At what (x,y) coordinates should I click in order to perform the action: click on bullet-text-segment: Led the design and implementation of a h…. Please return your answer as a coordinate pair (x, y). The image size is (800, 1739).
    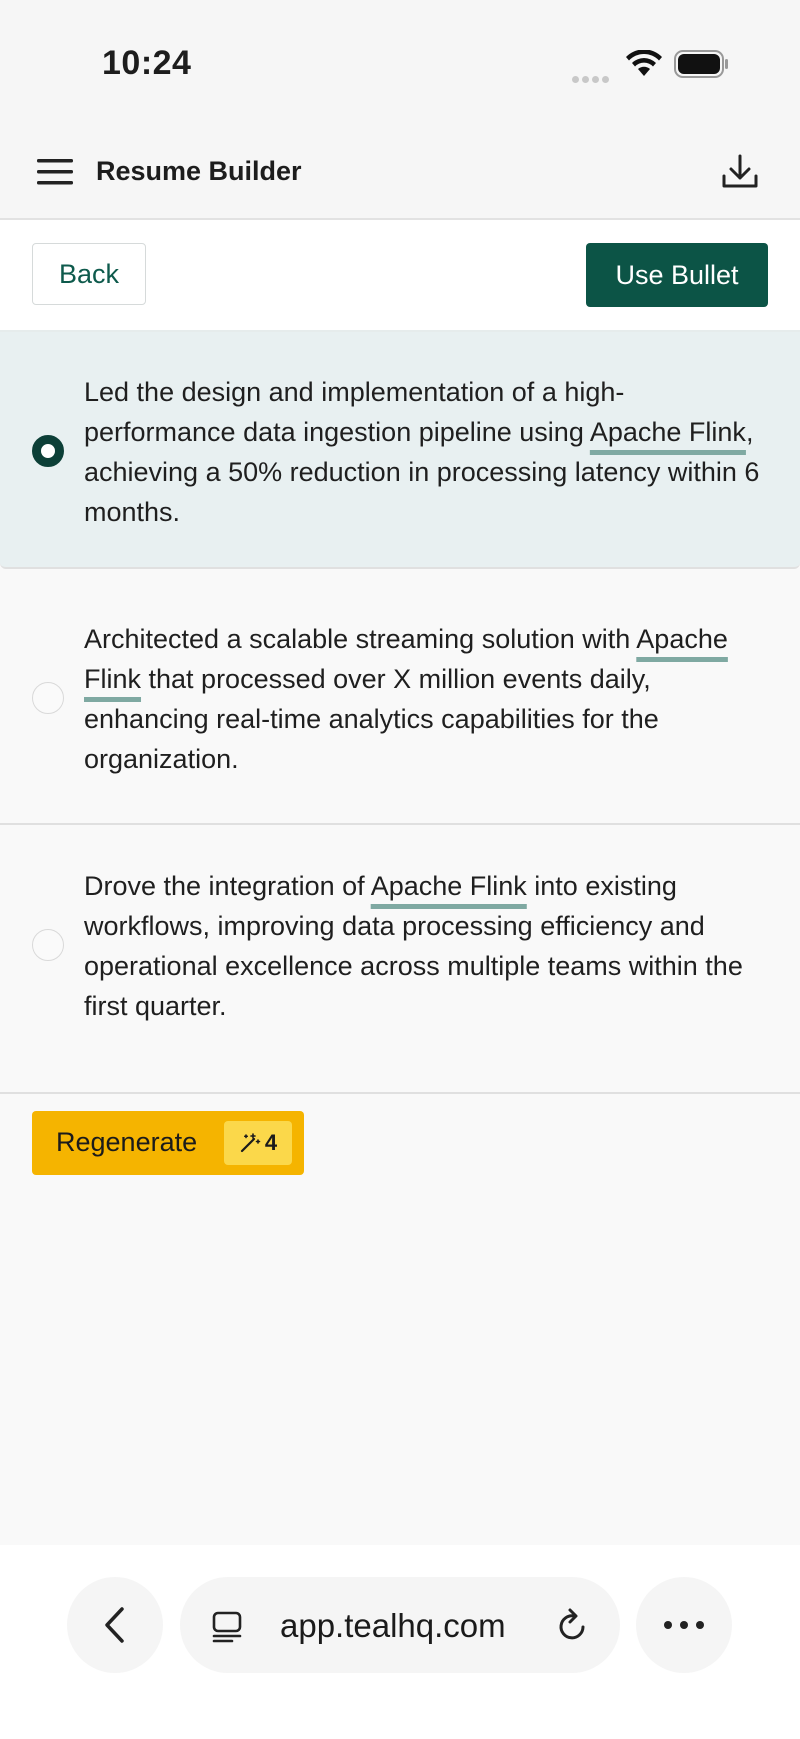
    Looking at the image, I should click on (354, 412).